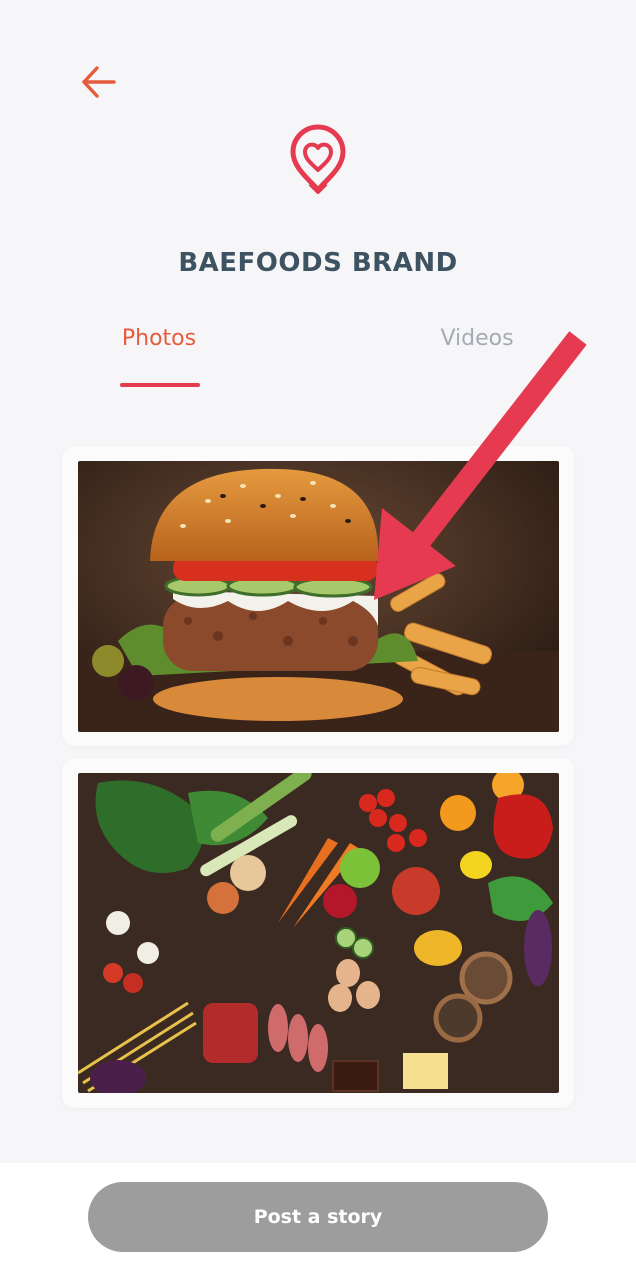  I want to click on tab-videos: Videos, so click(477, 358).